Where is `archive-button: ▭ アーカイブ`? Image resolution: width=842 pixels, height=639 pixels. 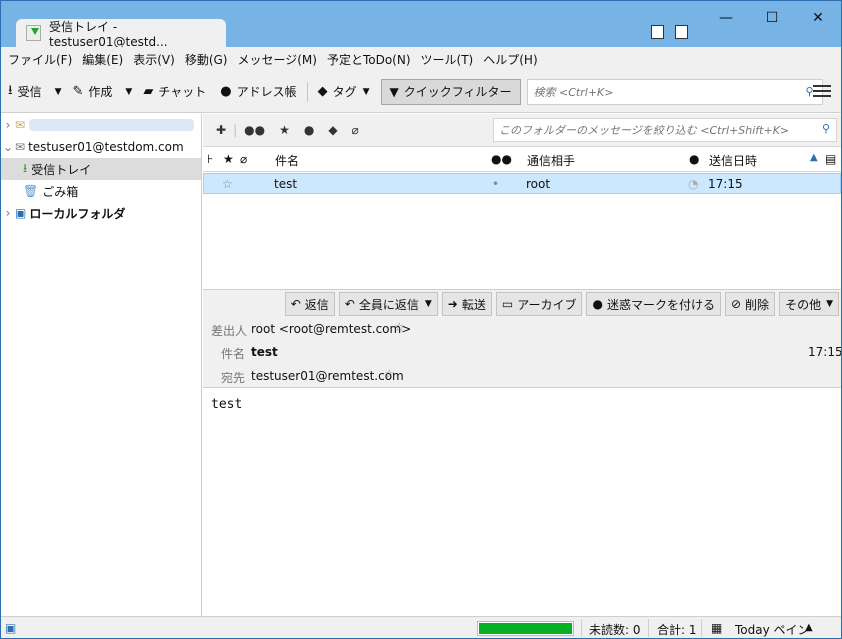 archive-button: ▭ アーカイブ is located at coordinates (539, 304).